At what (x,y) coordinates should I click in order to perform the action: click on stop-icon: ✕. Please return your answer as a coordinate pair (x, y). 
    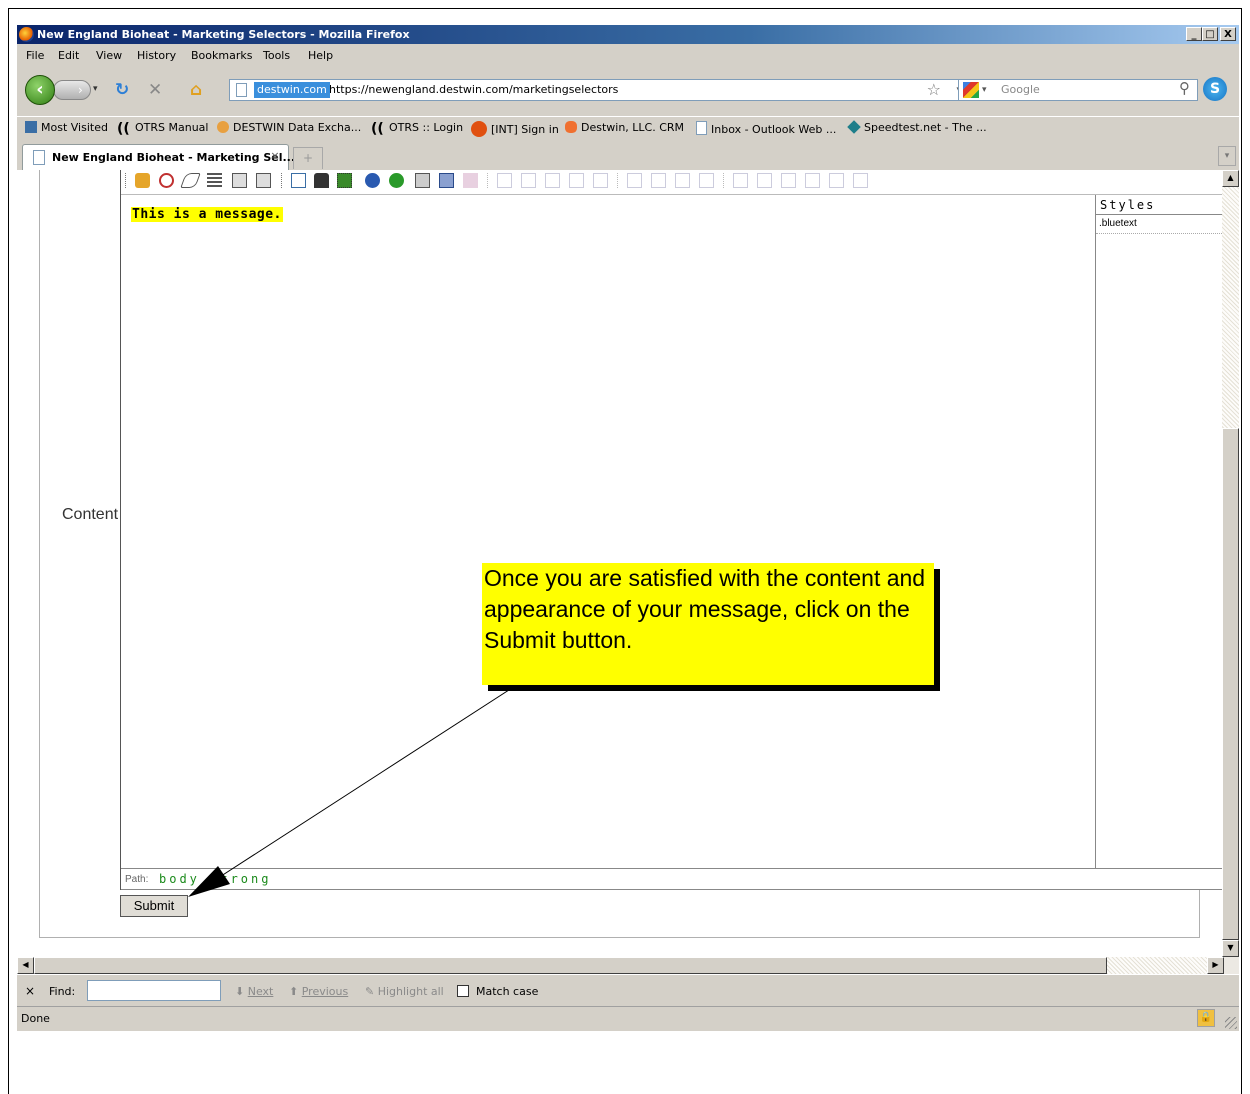
    Looking at the image, I should click on (155, 90).